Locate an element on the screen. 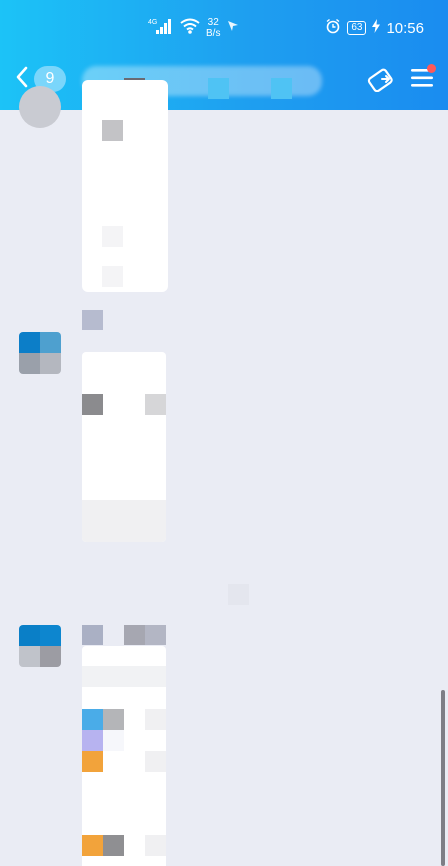  lock-share-icon is located at coordinates (381, 80).